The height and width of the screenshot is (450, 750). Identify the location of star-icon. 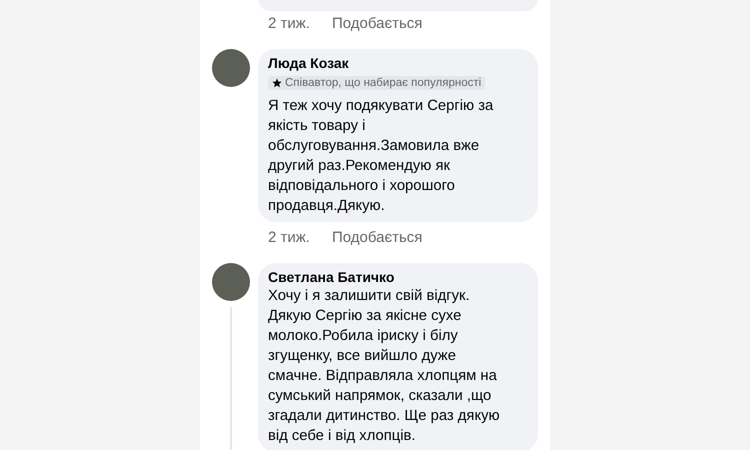
(277, 83).